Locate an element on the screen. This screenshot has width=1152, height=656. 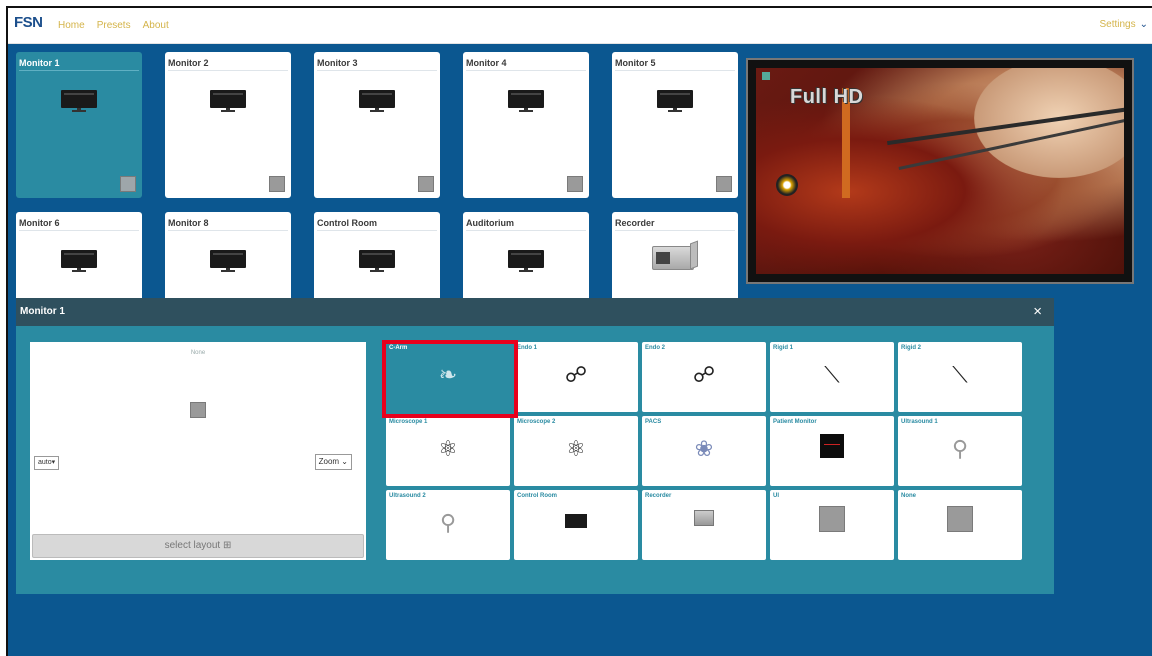
source-endo-2: Endo 2 ☍ is located at coordinates (704, 377).